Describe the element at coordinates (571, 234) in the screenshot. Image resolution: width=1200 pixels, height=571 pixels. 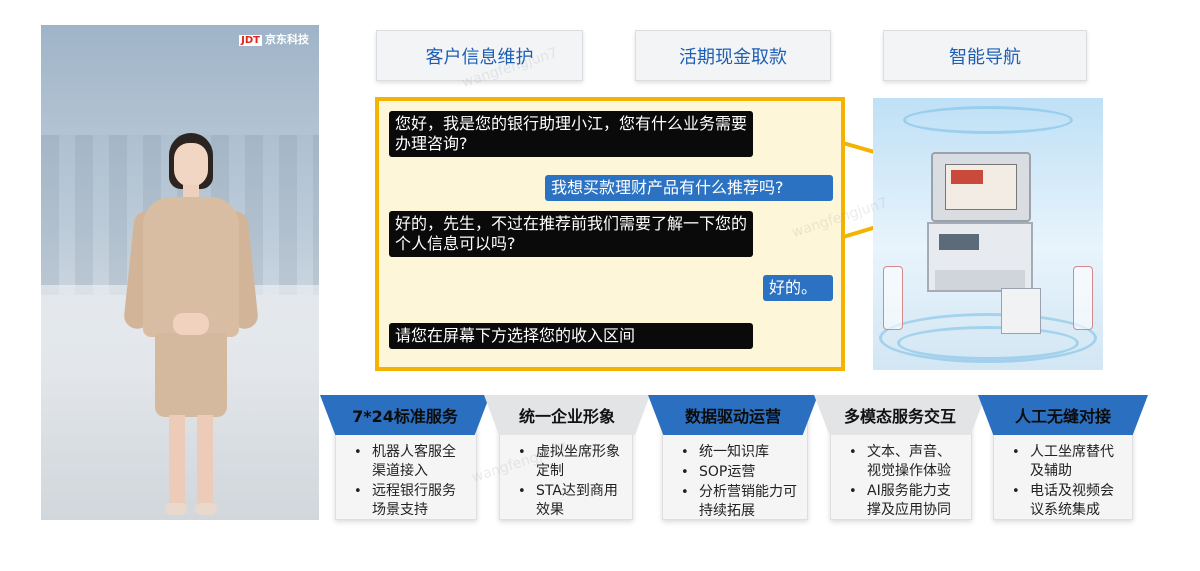
I see `chat-message-assistant: 好的，先生，不过在推荐前我们需要了解一下您的个人信息可以吗?` at that location.